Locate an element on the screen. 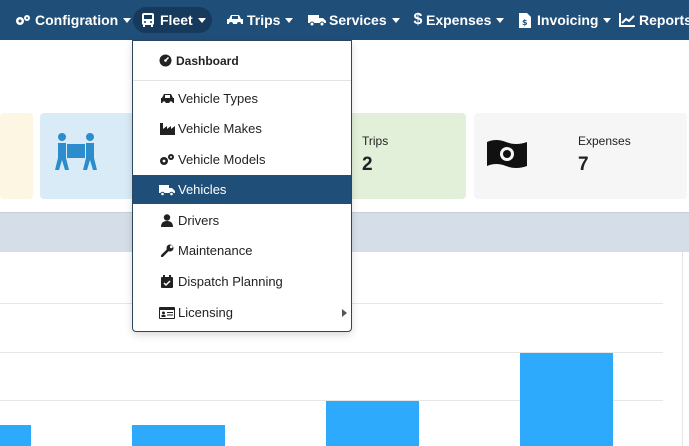 Image resolution: width=689 pixels, height=446 pixels. stat-card-partial is located at coordinates (16, 156).